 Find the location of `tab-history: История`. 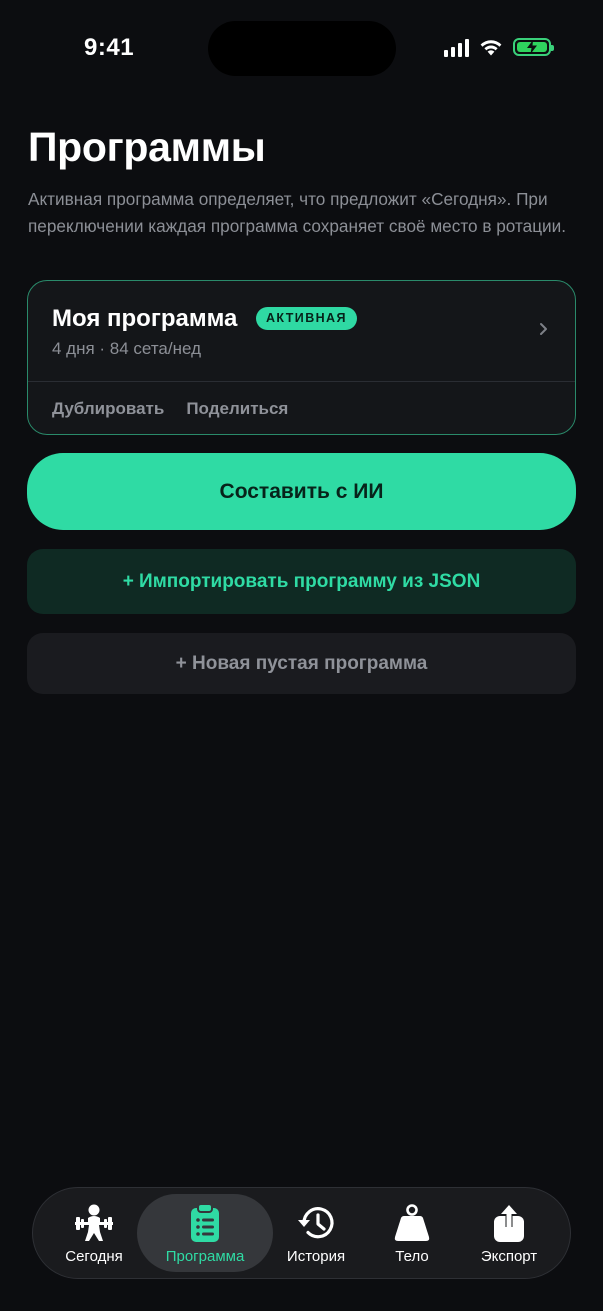

tab-history: История is located at coordinates (316, 1233).